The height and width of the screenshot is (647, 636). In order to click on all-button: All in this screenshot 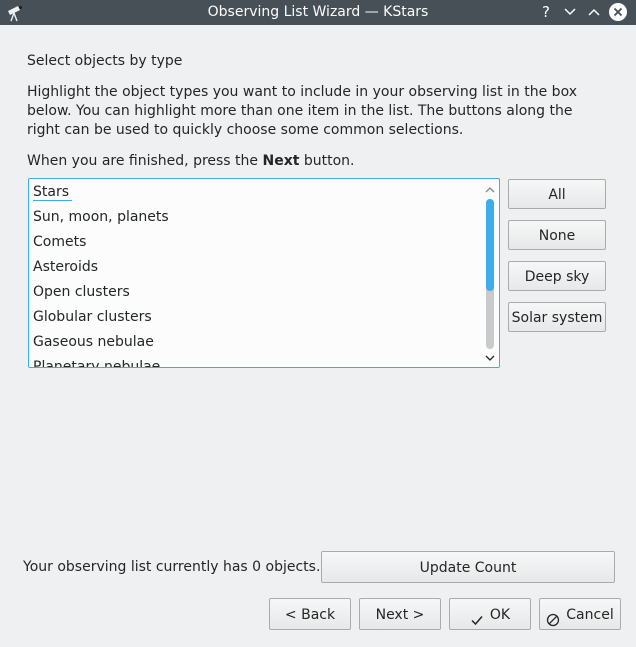, I will do `click(557, 194)`.